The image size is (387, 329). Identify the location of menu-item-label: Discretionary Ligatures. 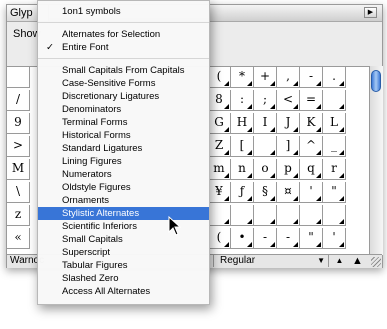
(111, 96).